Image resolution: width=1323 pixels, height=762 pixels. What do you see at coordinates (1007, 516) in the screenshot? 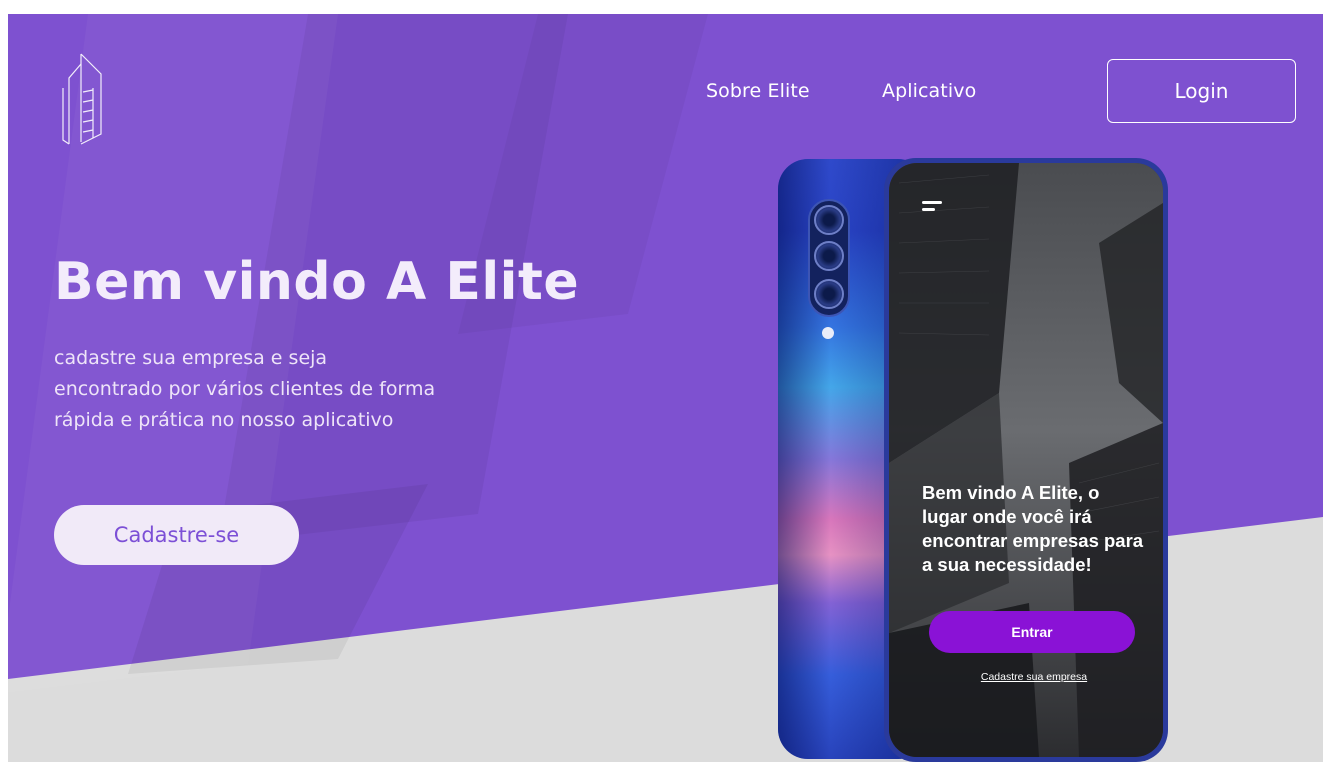
I see `phone-headline-line: lugar onde você irá` at bounding box center [1007, 516].